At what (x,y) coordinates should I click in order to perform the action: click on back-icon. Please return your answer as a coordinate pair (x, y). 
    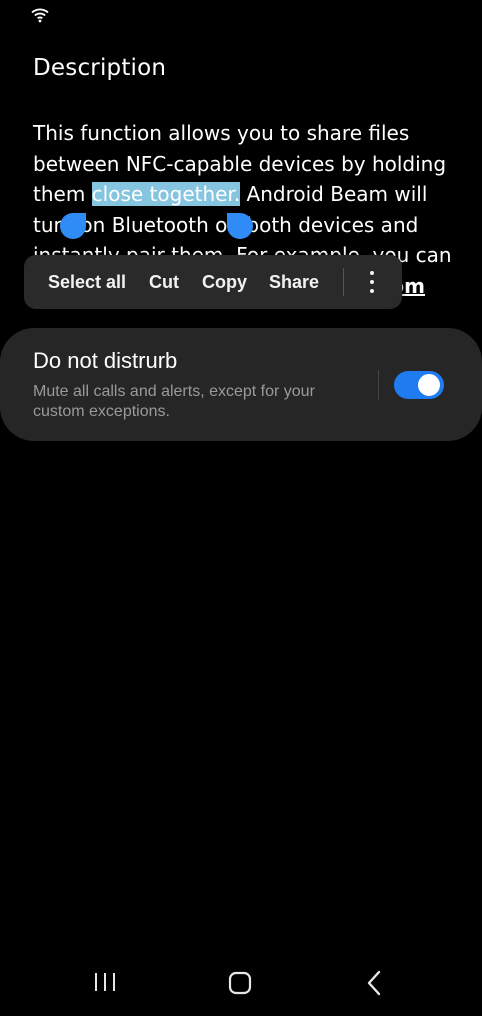
    Looking at the image, I should click on (374, 983).